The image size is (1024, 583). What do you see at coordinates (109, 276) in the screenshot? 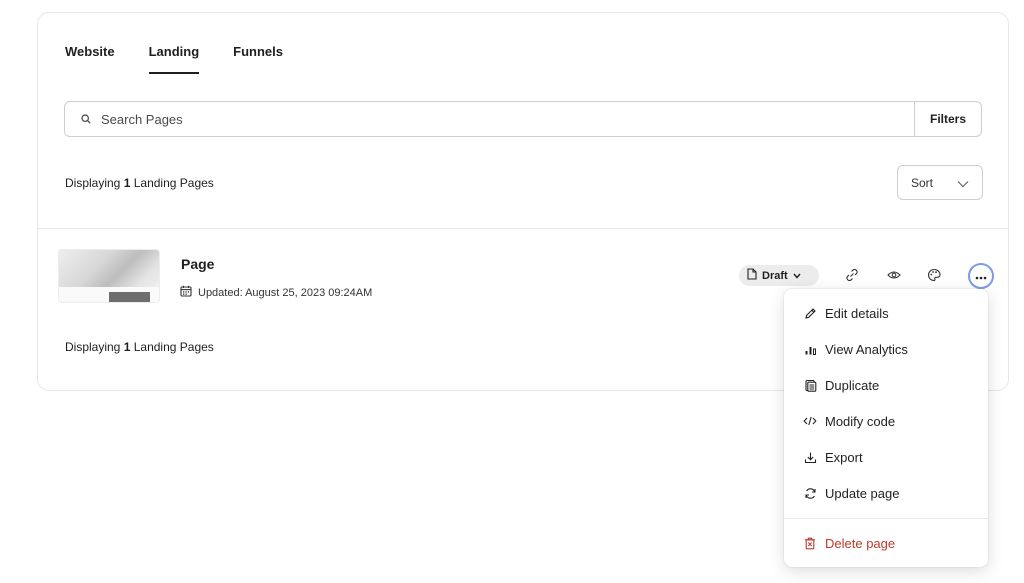
I see `page-thumbnail` at bounding box center [109, 276].